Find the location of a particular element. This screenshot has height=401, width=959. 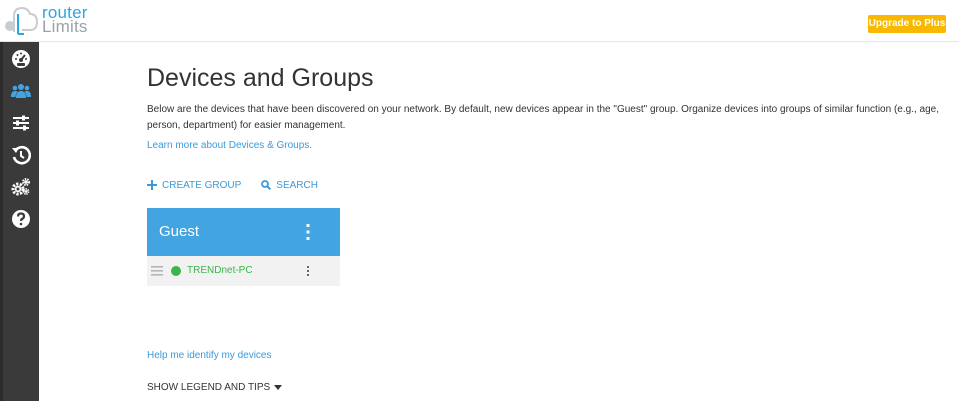

drag-handle-icon is located at coordinates (157, 271).